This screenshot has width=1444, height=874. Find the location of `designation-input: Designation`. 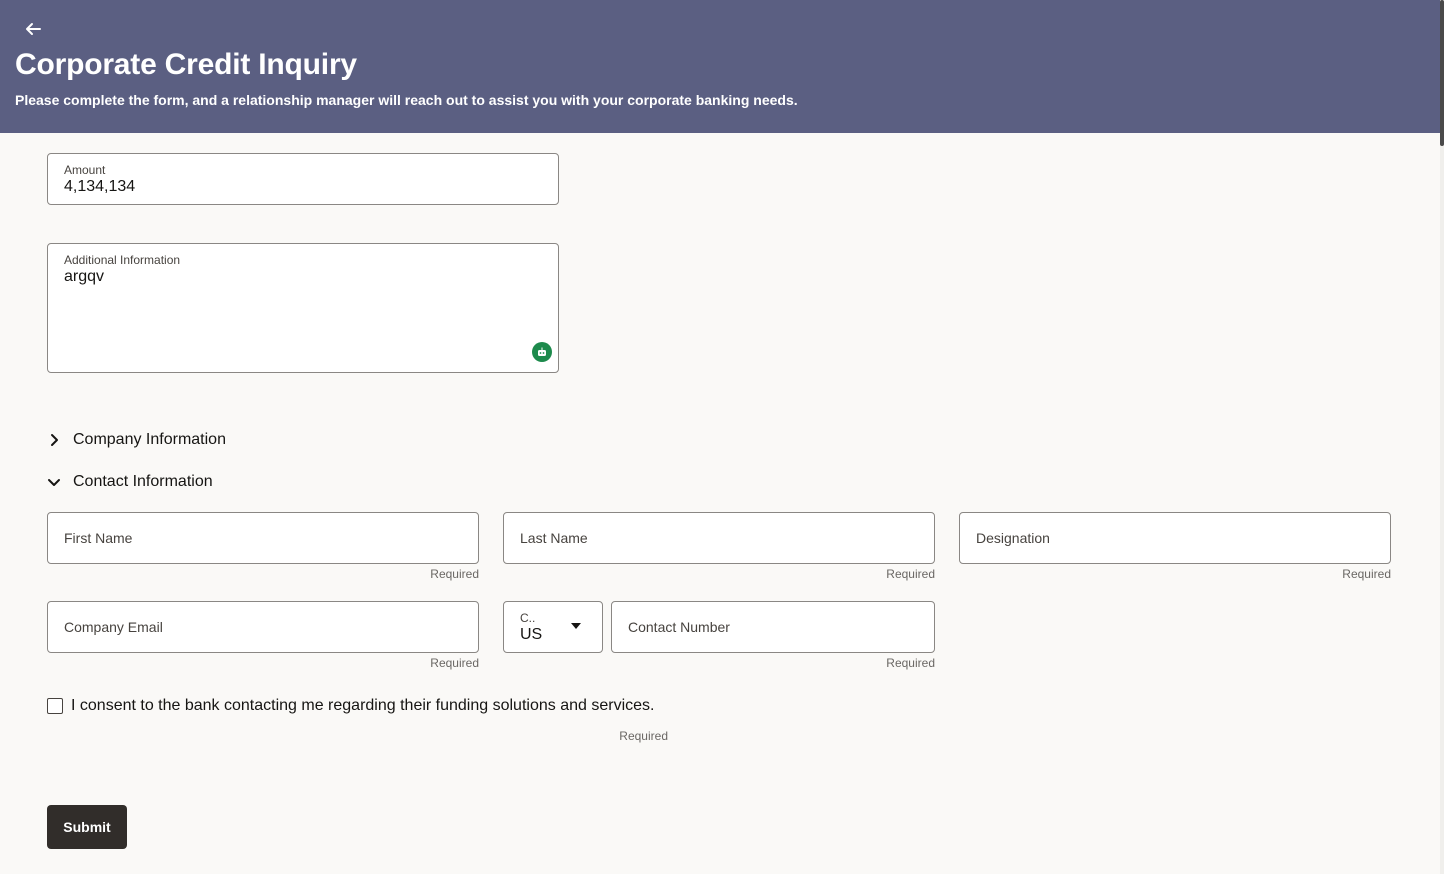

designation-input: Designation is located at coordinates (1175, 538).